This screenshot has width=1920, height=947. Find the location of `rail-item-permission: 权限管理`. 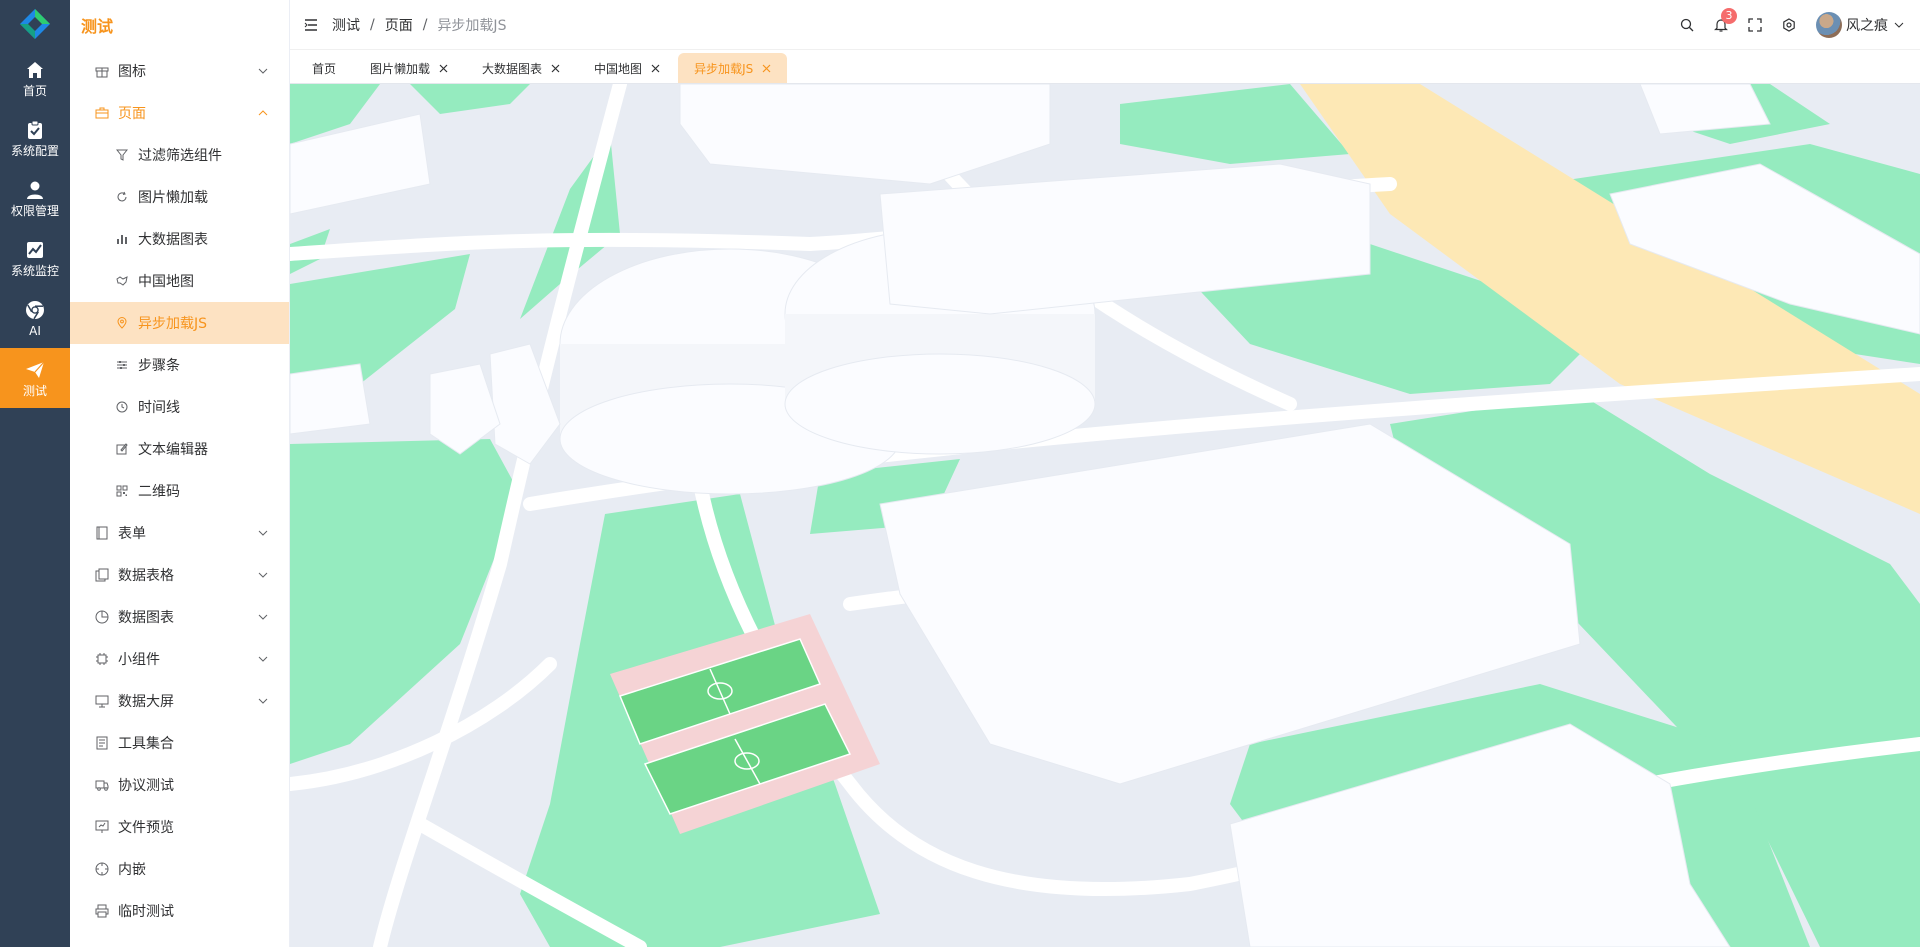

rail-item-permission: 权限管理 is located at coordinates (35, 198).